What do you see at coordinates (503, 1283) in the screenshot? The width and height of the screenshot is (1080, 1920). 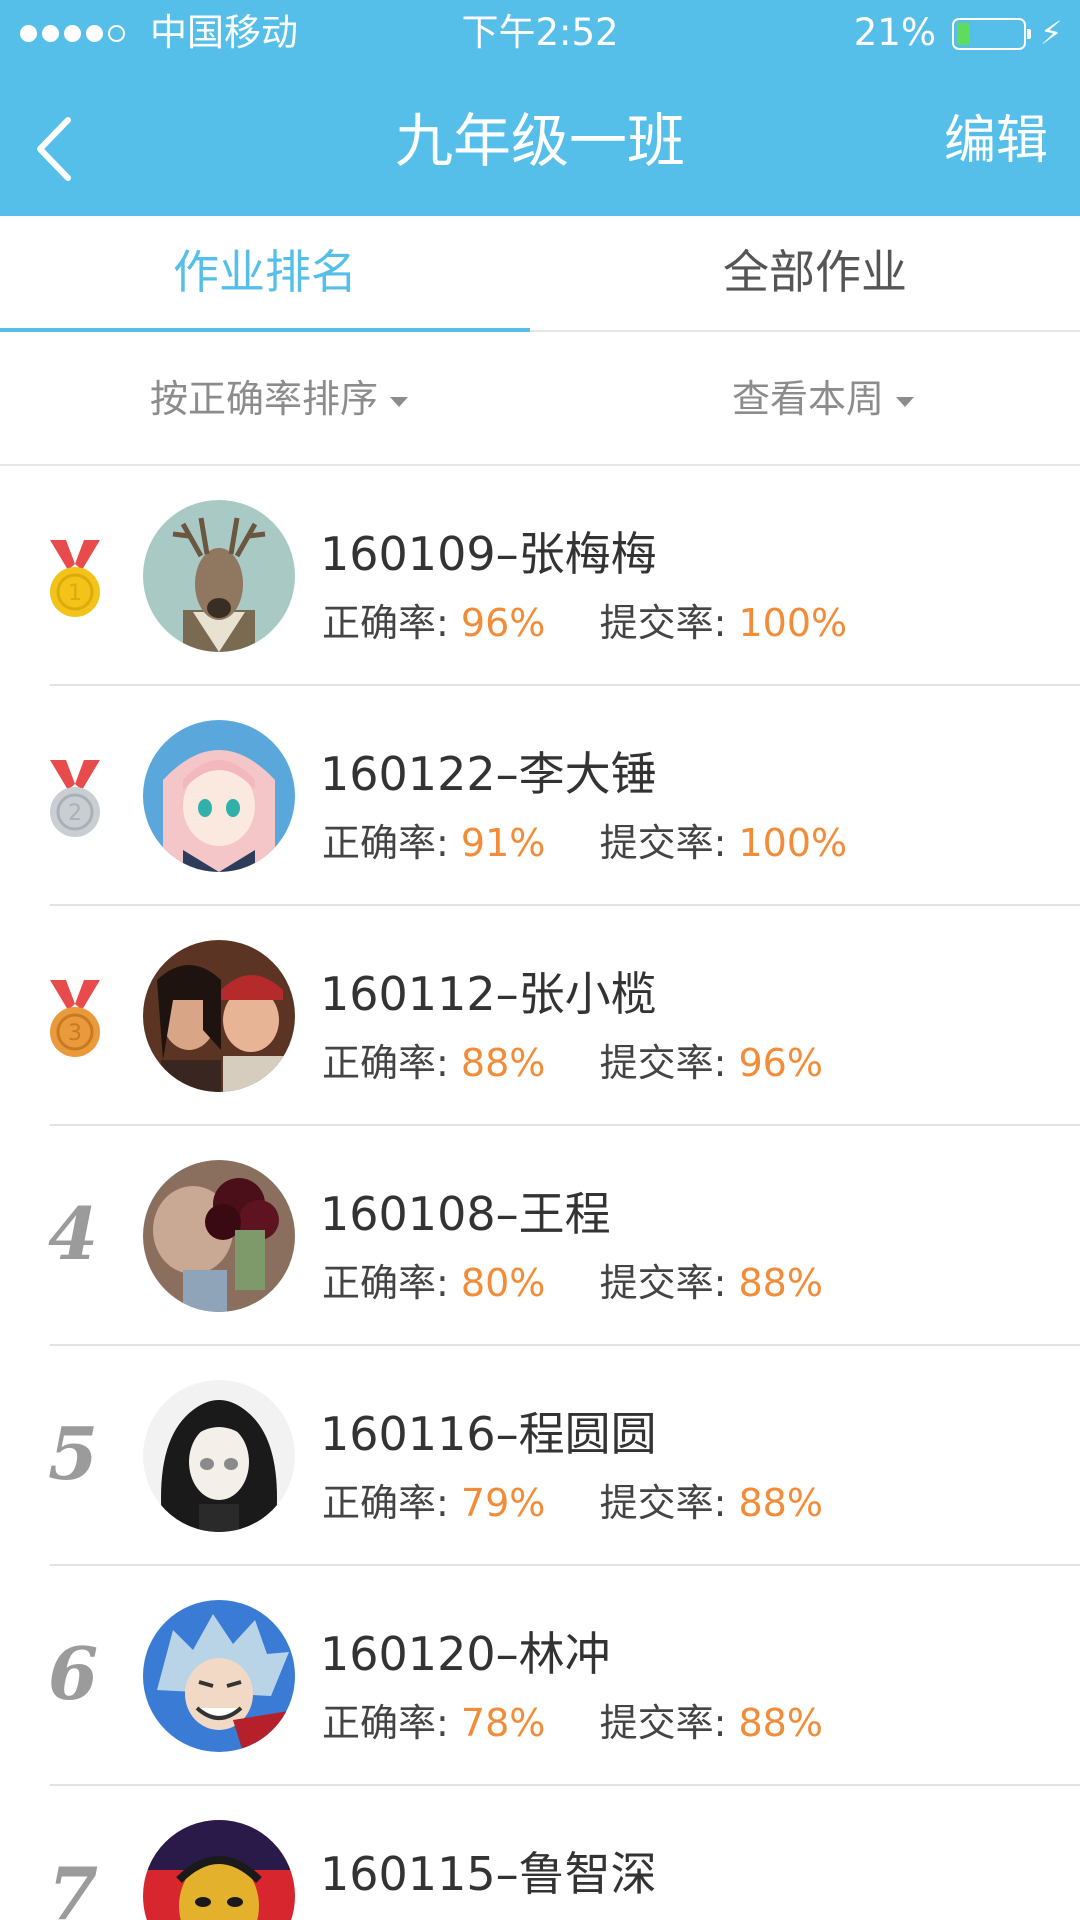 I see `accuracy-value: 80%` at bounding box center [503, 1283].